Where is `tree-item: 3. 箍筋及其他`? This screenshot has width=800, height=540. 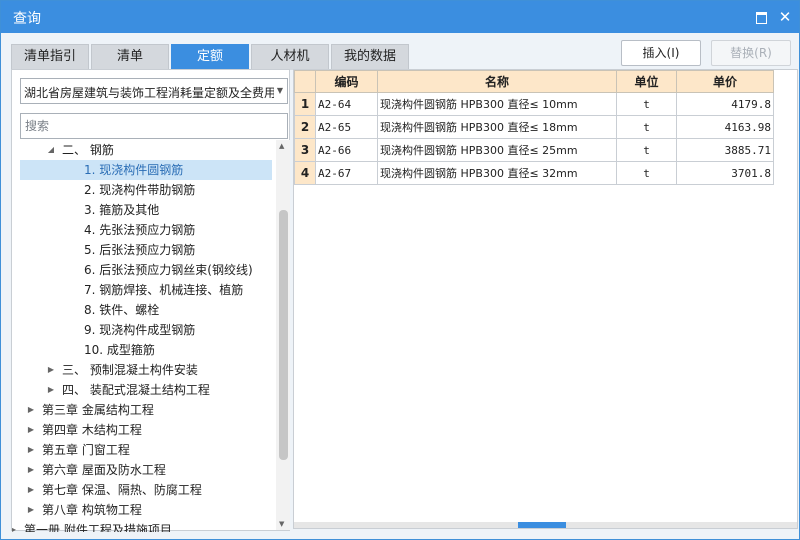
tree-item: 3. 箍筋及其他 is located at coordinates (146, 210).